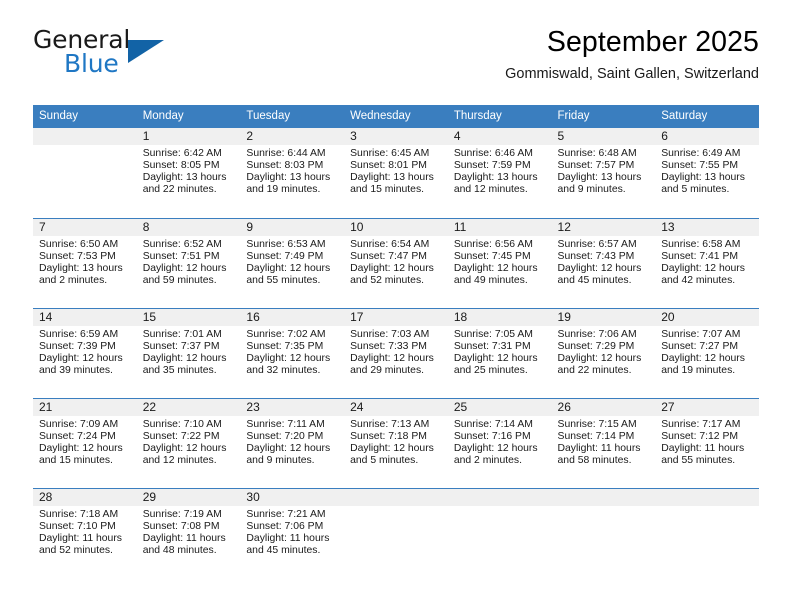 Image resolution: width=792 pixels, height=612 pixels. Describe the element at coordinates (388, 436) in the screenshot. I see `sunset-time: Sunset: 7:18 PM` at that location.